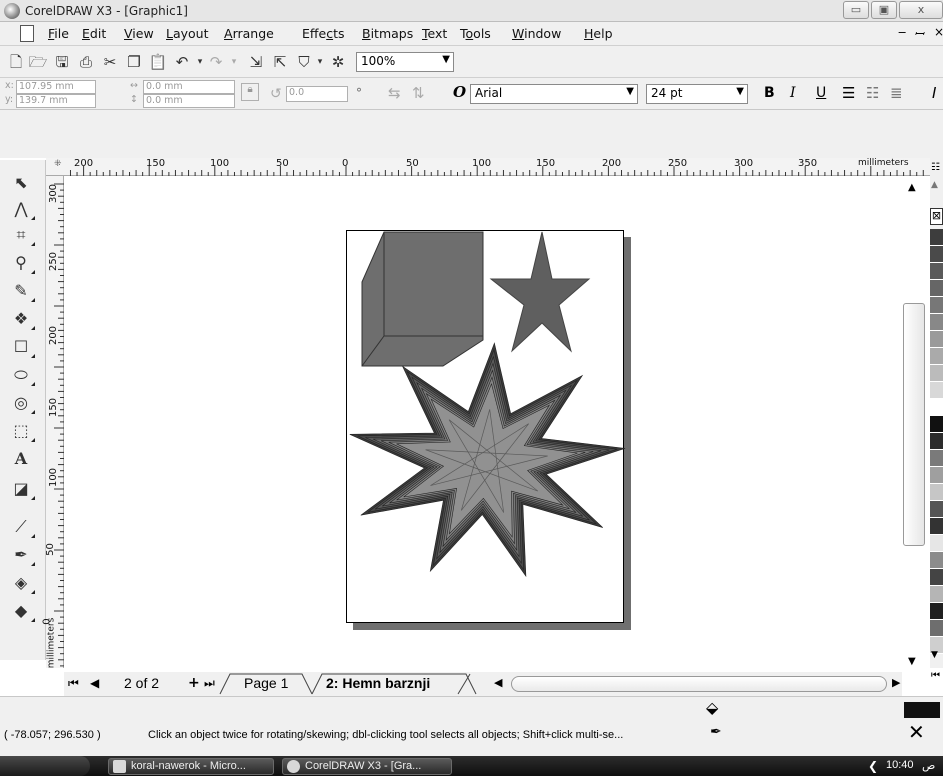  Describe the element at coordinates (56, 101) in the screenshot. I see `y-position-field: 139.7 mm` at that location.